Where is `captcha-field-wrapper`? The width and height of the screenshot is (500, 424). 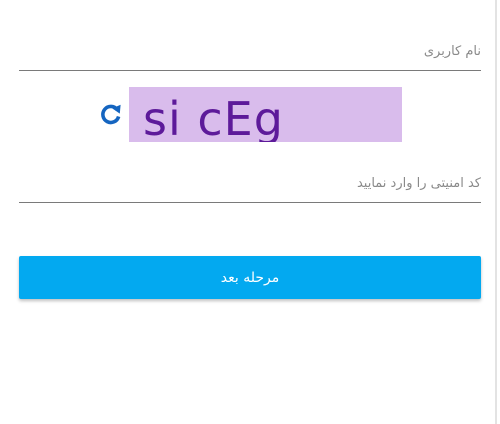
captcha-field-wrapper is located at coordinates (250, 187).